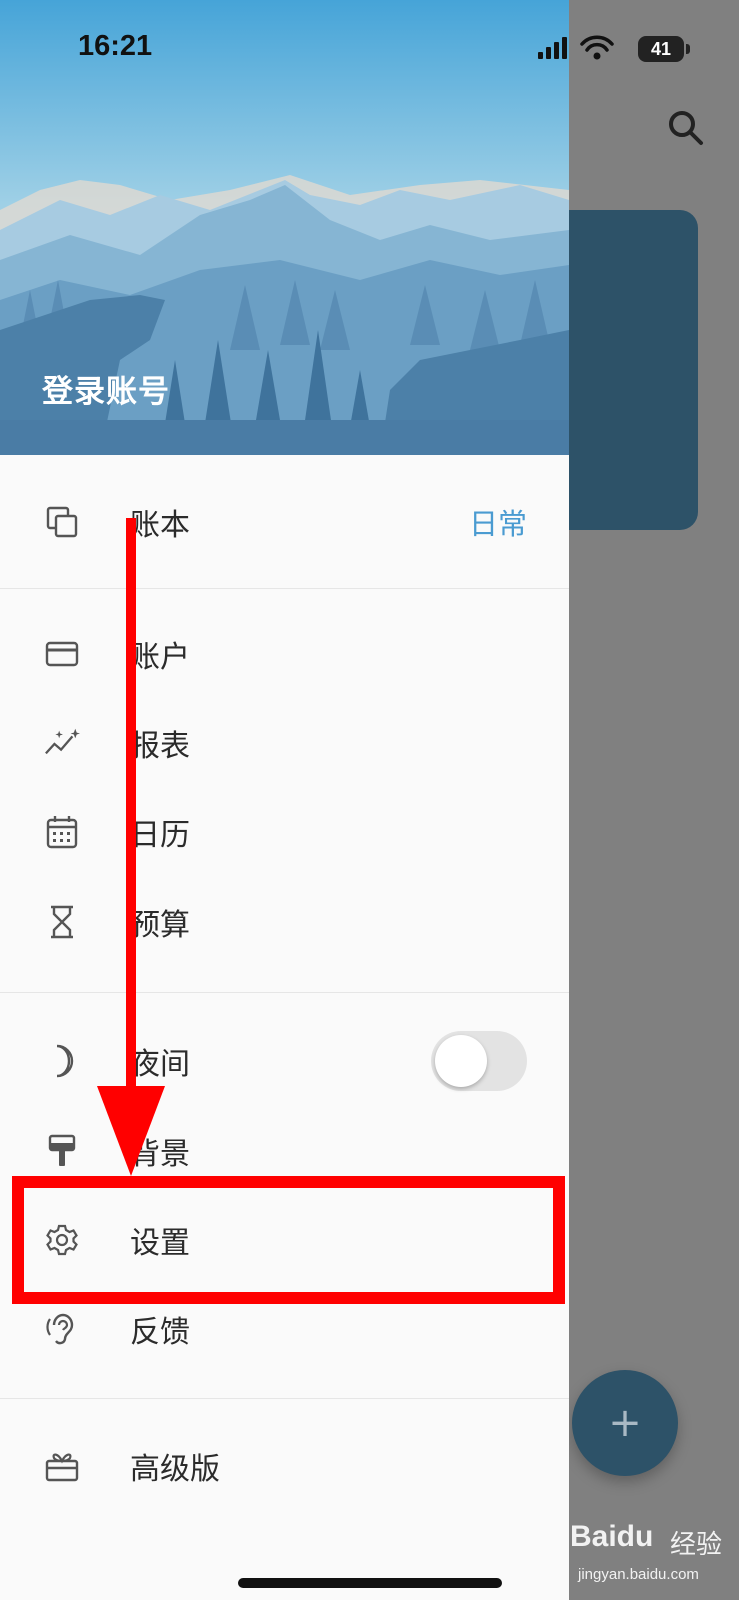  I want to click on battery-icon: 41, so click(661, 49).